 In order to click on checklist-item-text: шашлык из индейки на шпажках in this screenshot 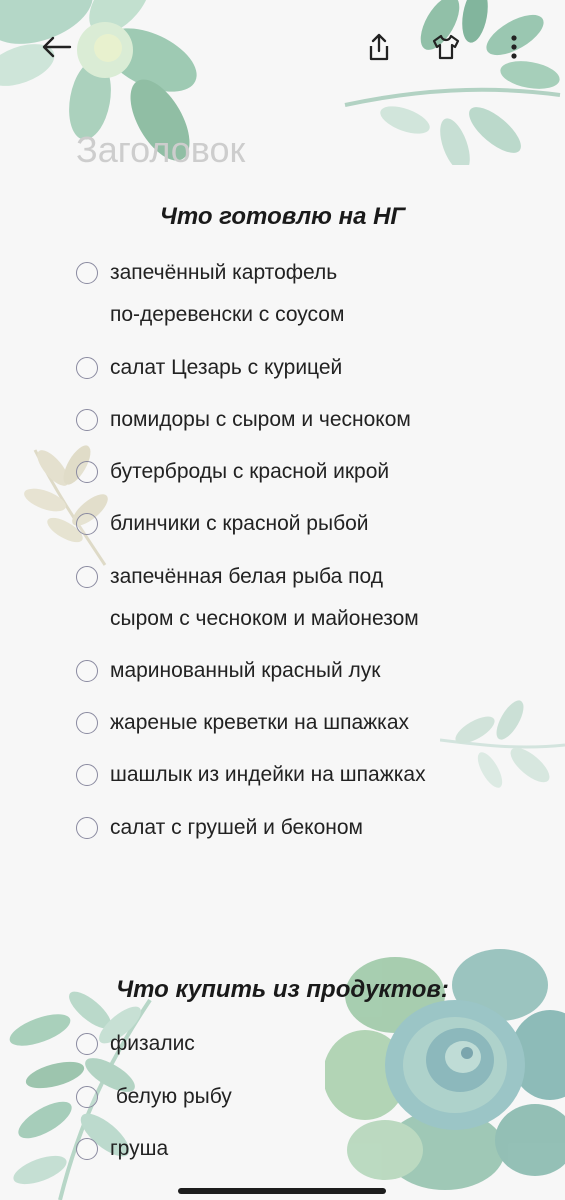, I will do `click(268, 775)`.